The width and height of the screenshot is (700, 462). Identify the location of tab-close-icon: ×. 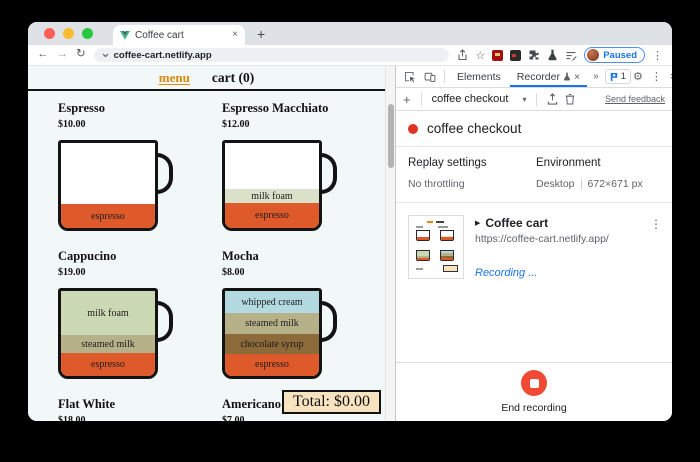
(235, 35).